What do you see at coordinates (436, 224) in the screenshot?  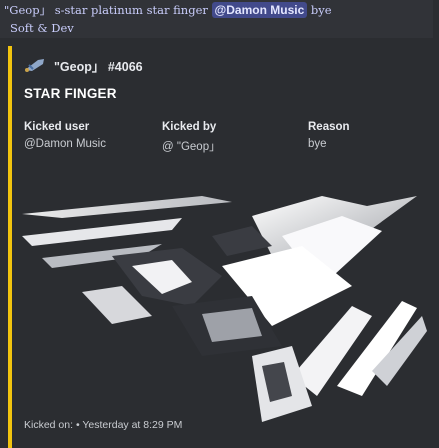 I see `scrollbar` at bounding box center [436, 224].